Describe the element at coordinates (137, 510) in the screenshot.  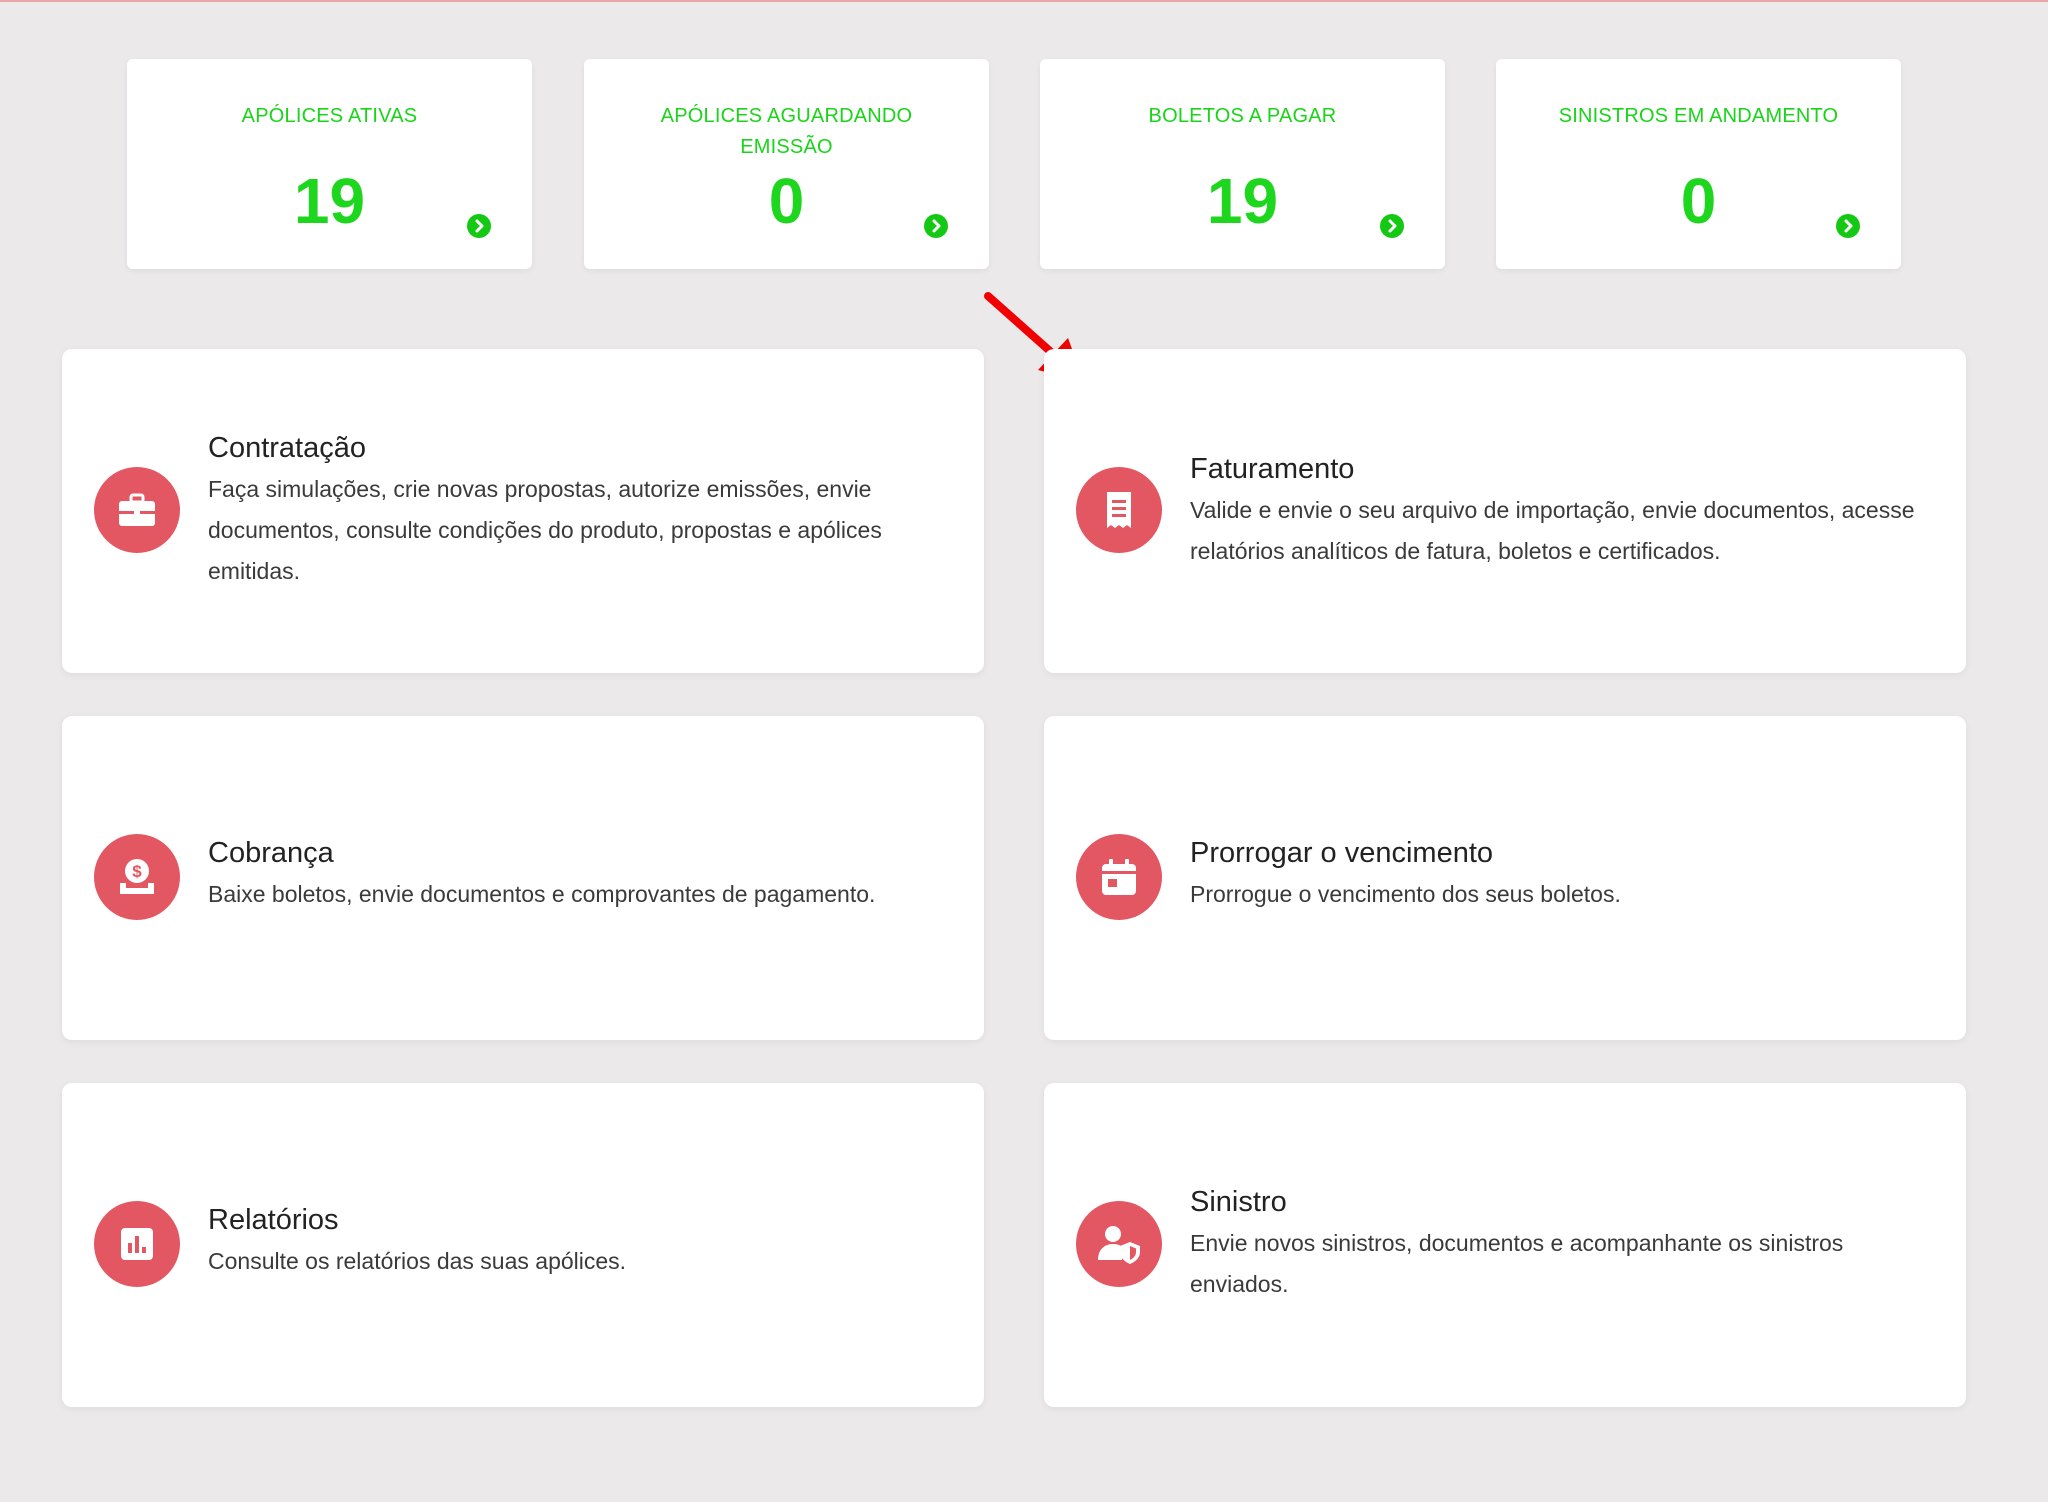
I see `briefcase-icon` at that location.